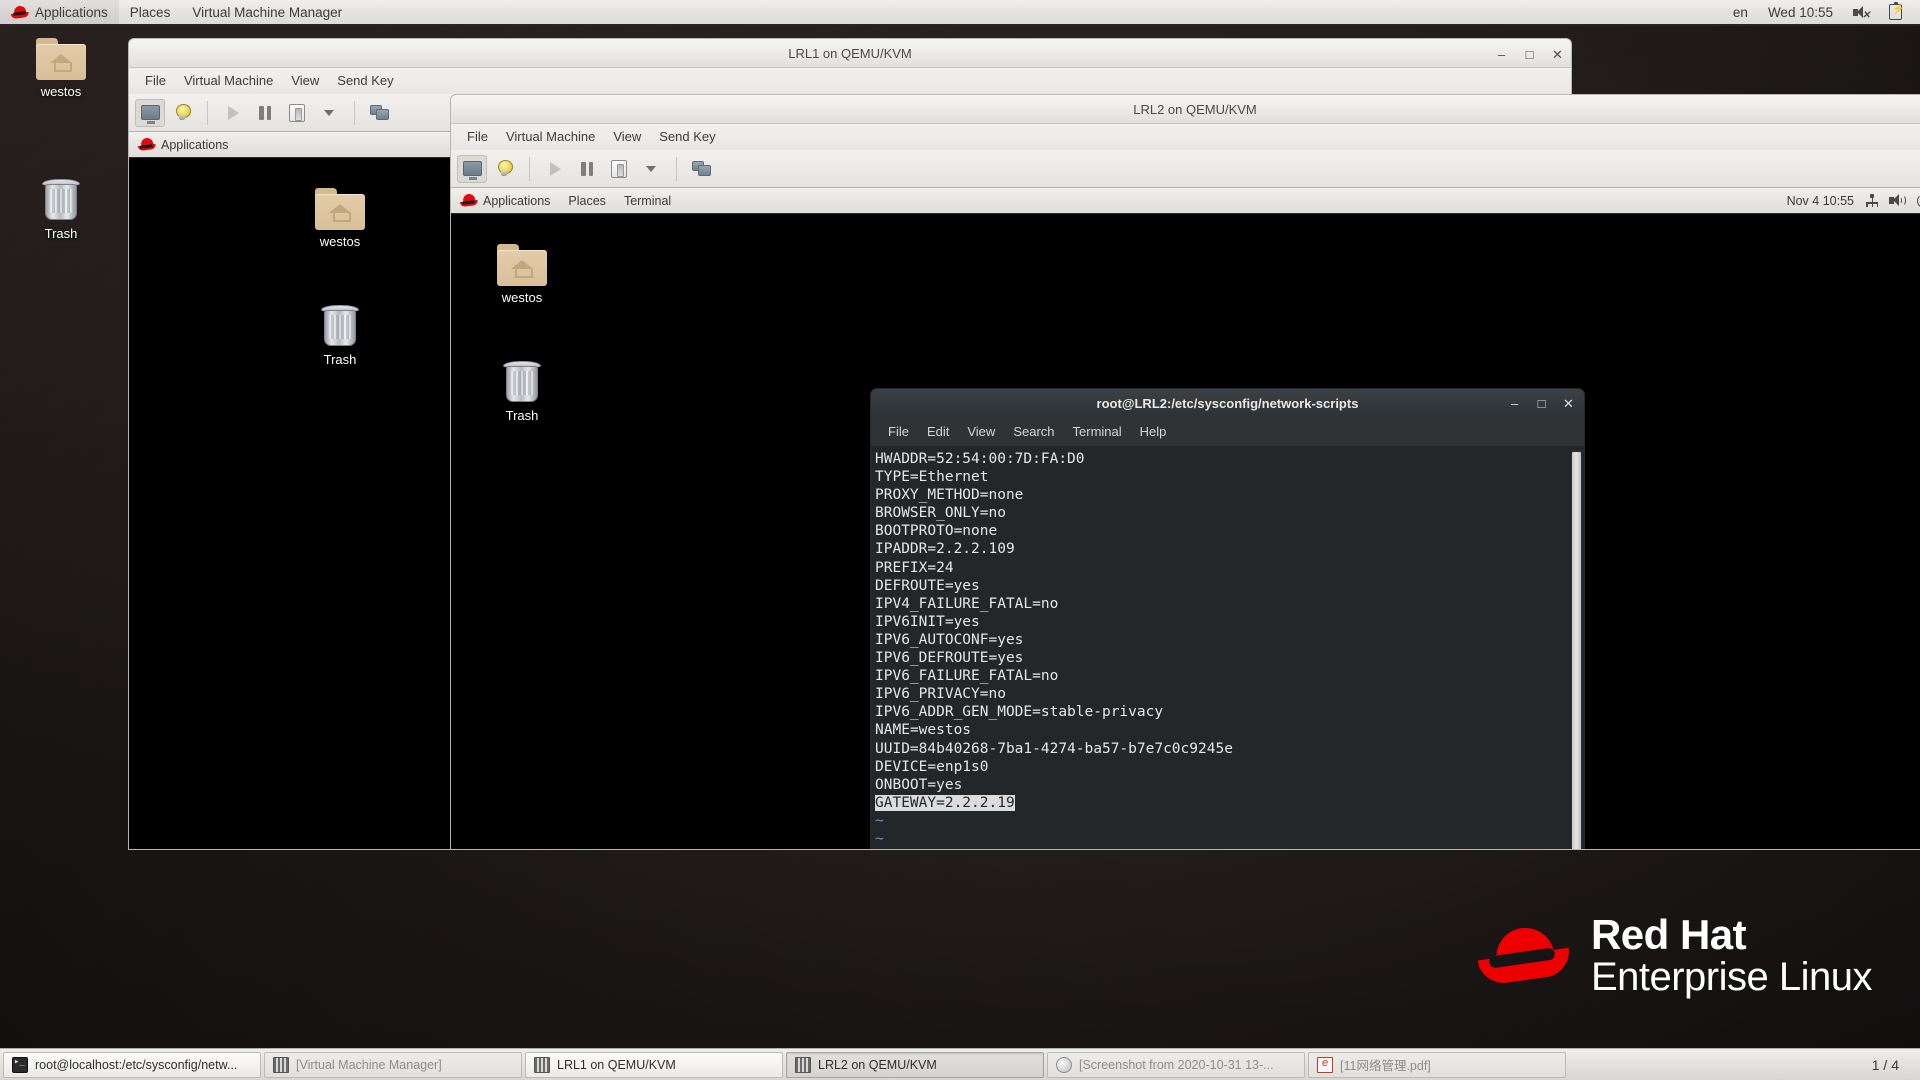 This screenshot has height=1080, width=1920. I want to click on guest-clock: Nov 4 10:55, so click(1820, 201).